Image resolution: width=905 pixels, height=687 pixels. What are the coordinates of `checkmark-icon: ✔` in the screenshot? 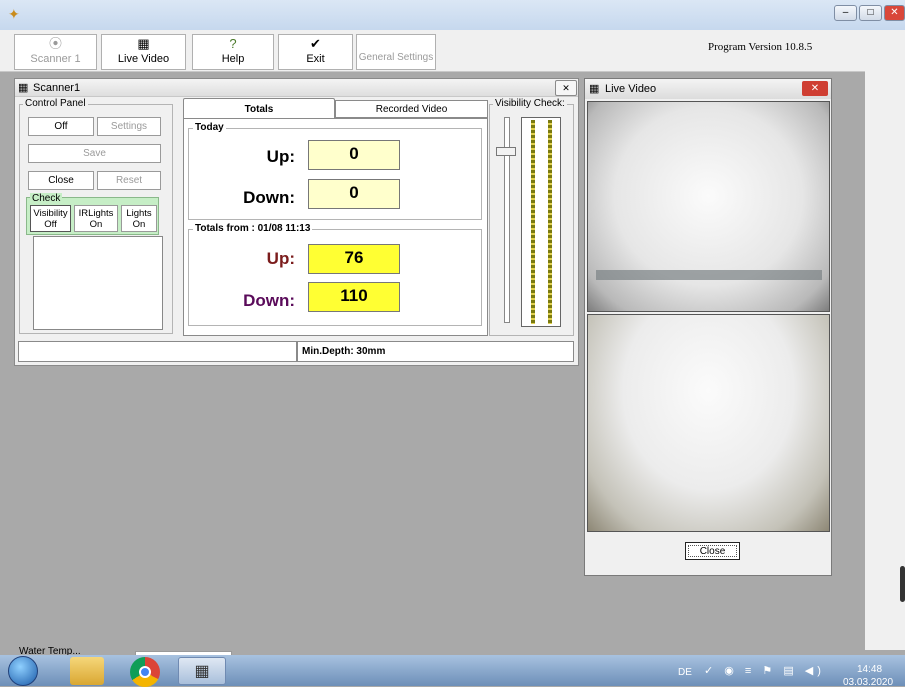 It's located at (315, 43).